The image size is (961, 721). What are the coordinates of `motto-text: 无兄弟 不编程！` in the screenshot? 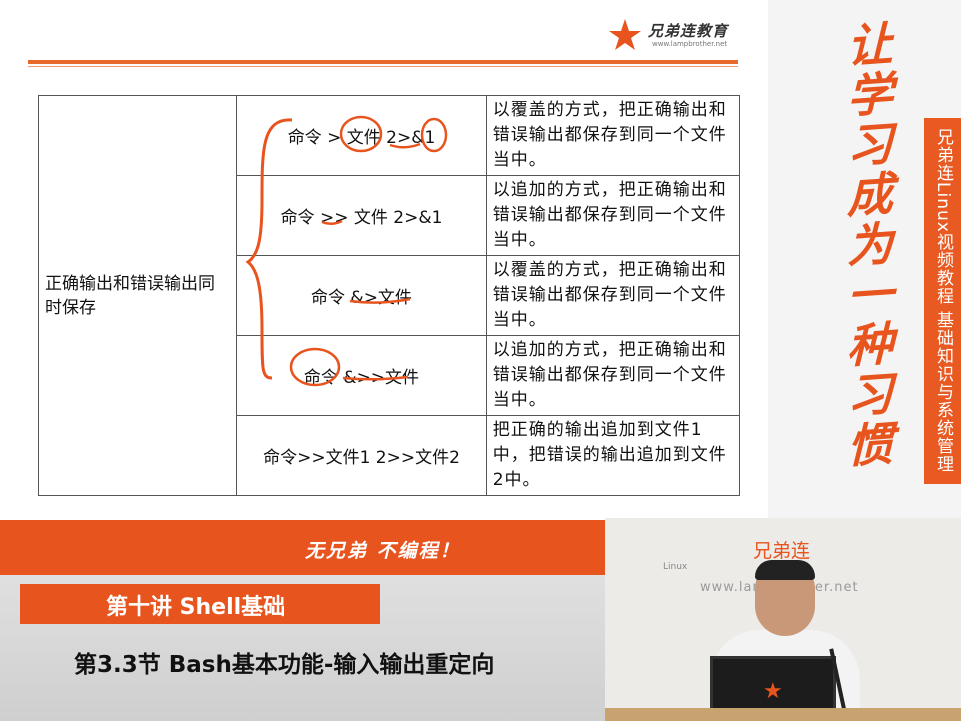 It's located at (383, 551).